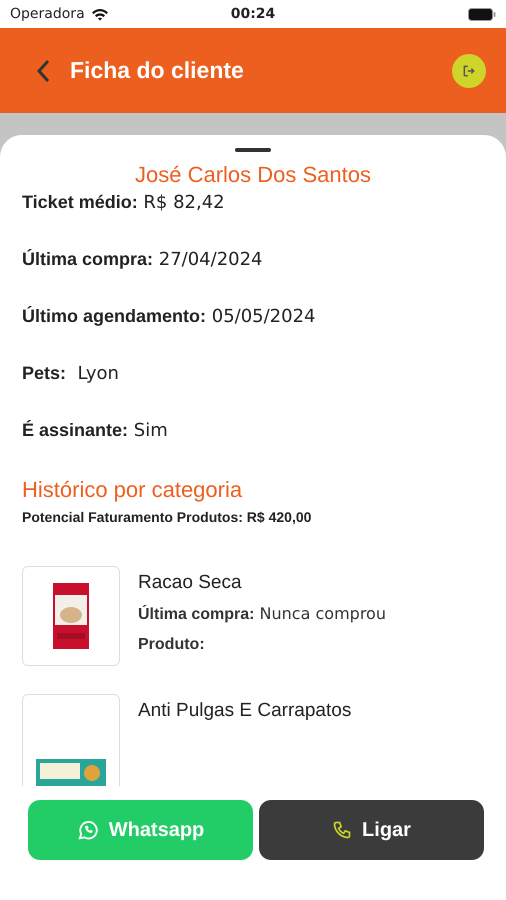 This screenshot has width=506, height=900. What do you see at coordinates (169, 317) in the screenshot?
I see `info-line: Último agendamento: 05/05/2024` at bounding box center [169, 317].